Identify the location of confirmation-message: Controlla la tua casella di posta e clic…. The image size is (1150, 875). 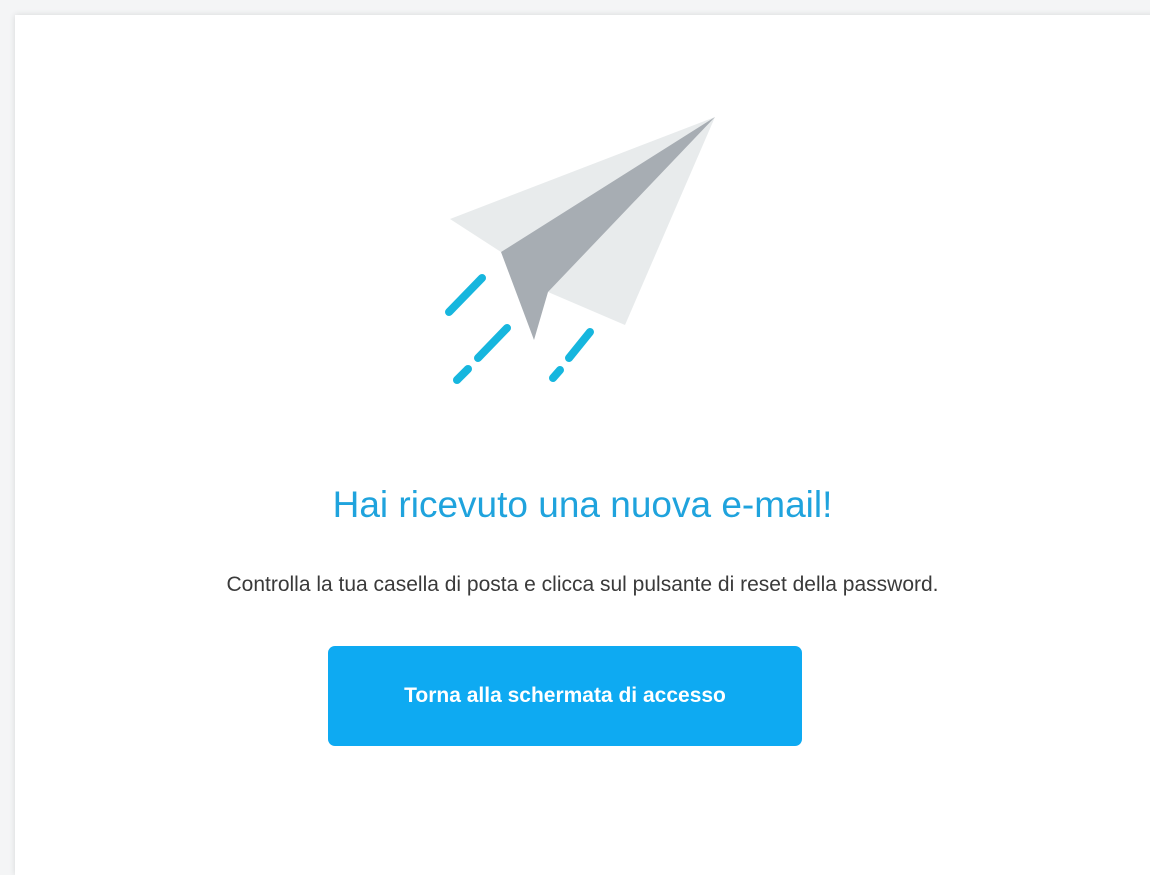
(582, 584).